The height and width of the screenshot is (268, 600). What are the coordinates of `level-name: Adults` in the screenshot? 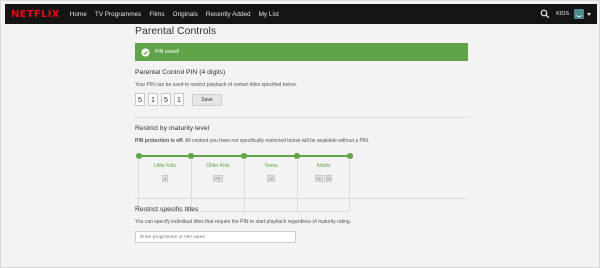 It's located at (323, 166).